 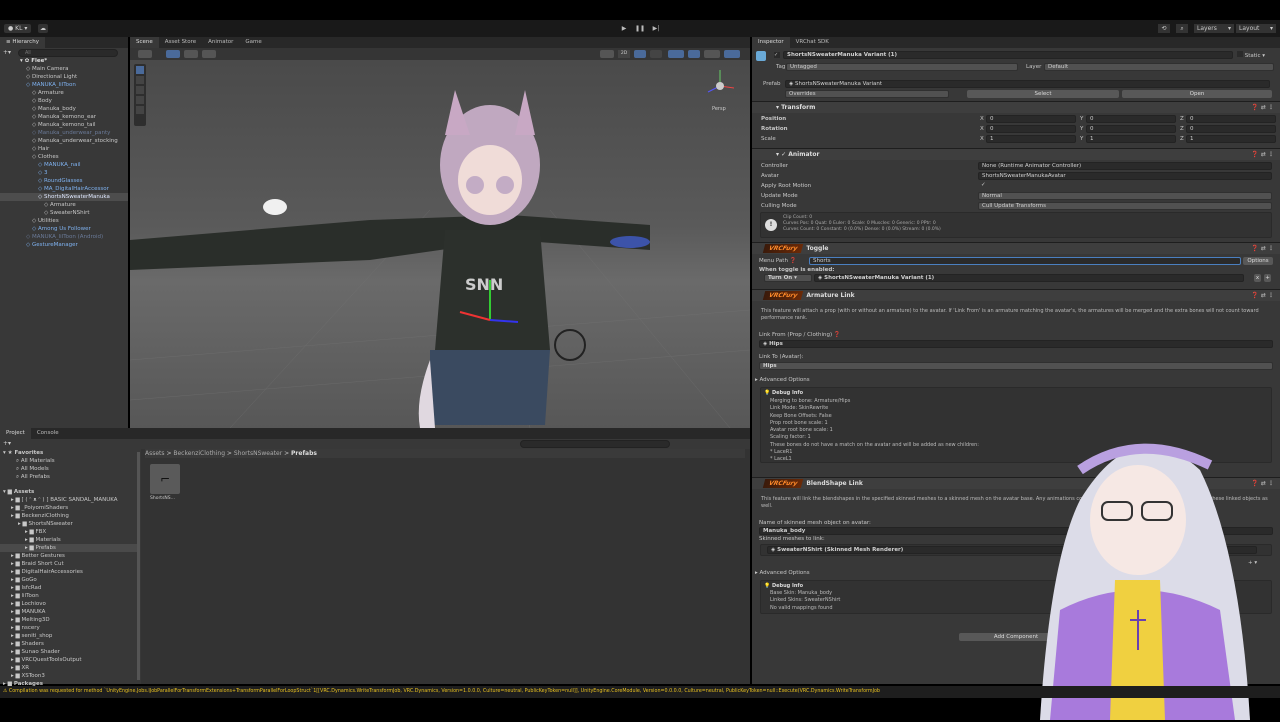 I want to click on favorites-header: ▾ ★ Favorites, so click(x=23, y=453).